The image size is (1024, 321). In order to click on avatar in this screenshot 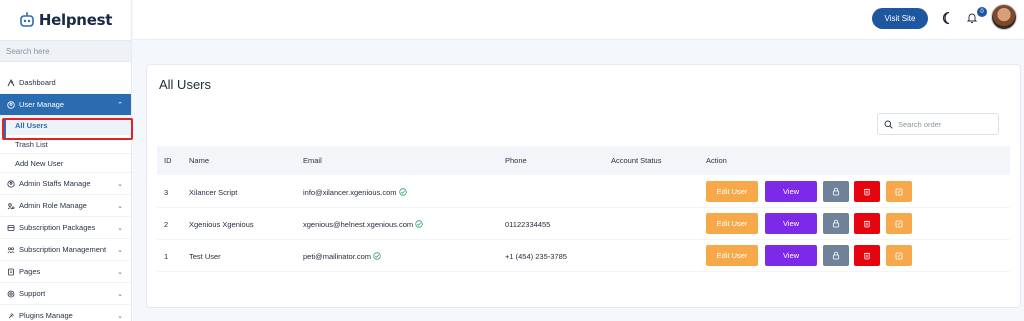, I will do `click(1004, 17)`.